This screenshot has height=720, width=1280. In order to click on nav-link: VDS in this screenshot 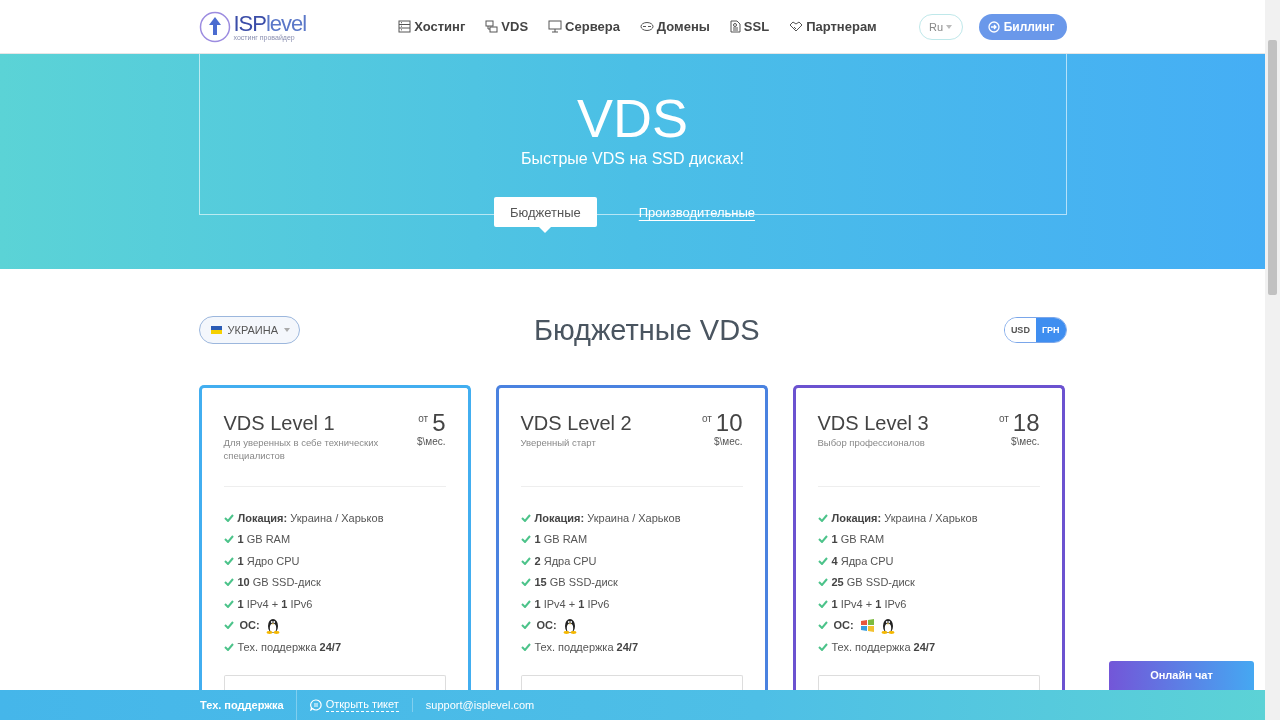, I will do `click(507, 26)`.